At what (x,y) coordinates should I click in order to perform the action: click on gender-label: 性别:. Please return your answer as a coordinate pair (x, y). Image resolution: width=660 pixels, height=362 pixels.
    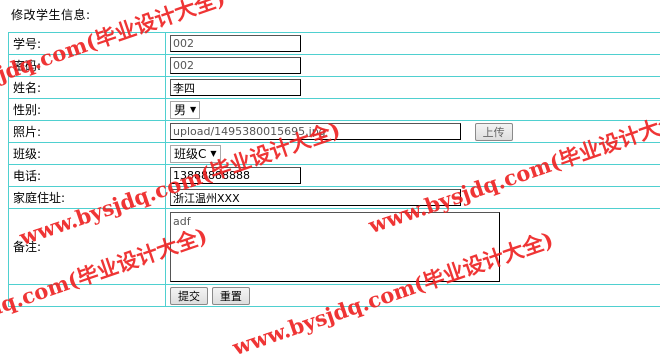
    Looking at the image, I should click on (27, 110).